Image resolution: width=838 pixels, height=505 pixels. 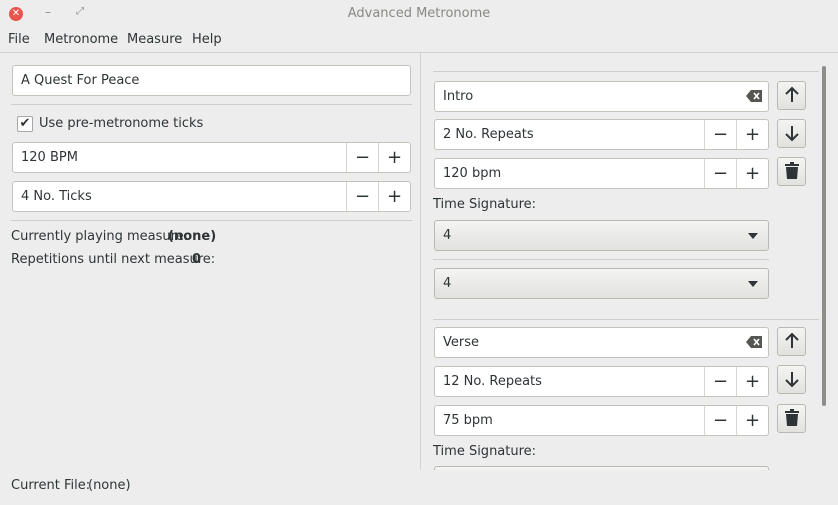 What do you see at coordinates (192, 236) in the screenshot?
I see `playing-measure-value: (none)` at bounding box center [192, 236].